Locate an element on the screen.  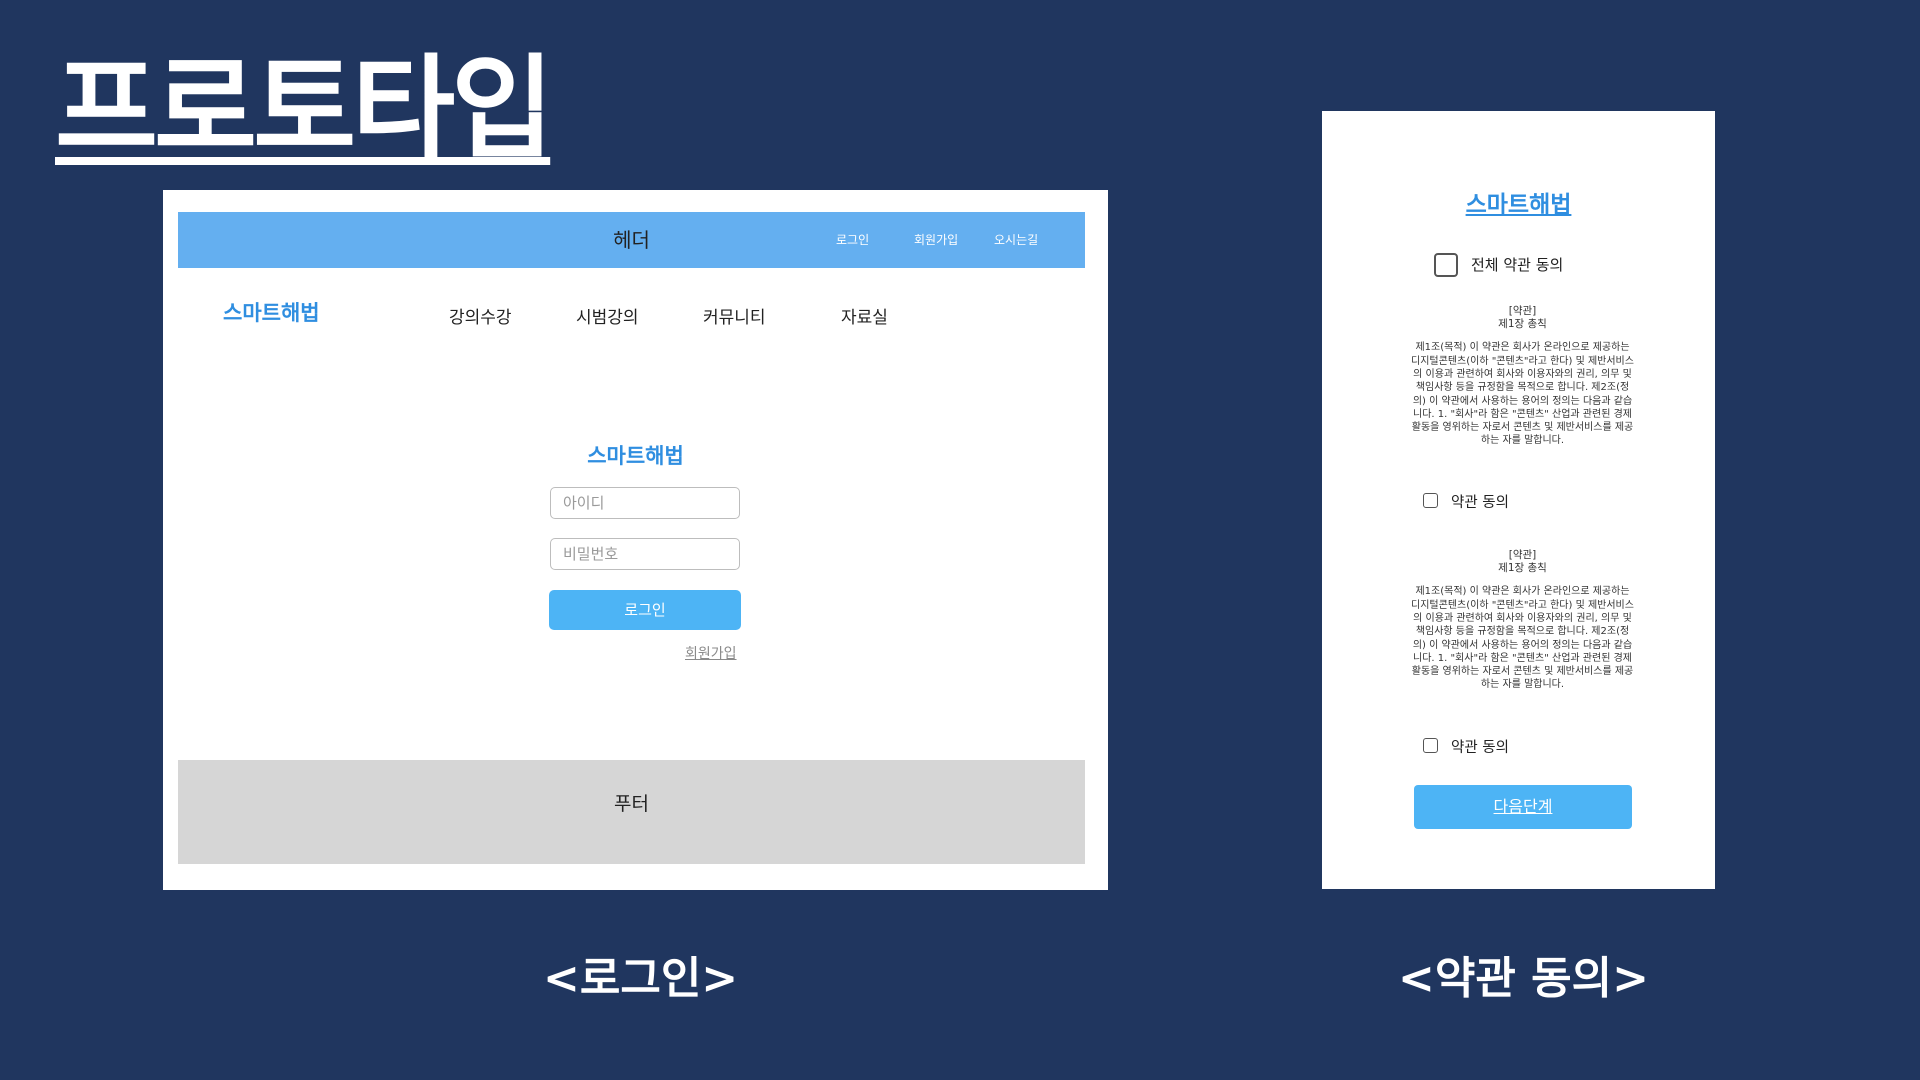
site-logo: 스마트해법 is located at coordinates (271, 312).